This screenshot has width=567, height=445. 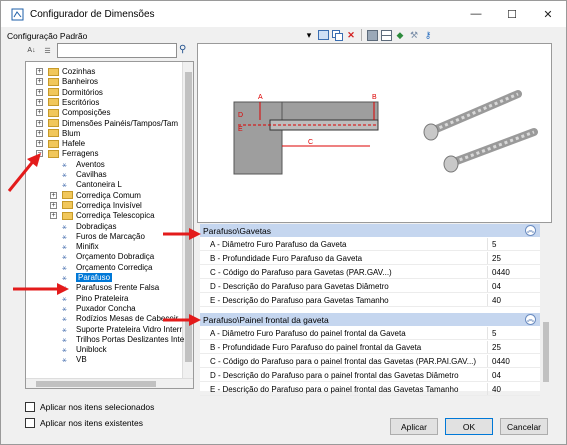 What do you see at coordinates (374, 97) in the screenshot?
I see `label-b: B` at bounding box center [374, 97].